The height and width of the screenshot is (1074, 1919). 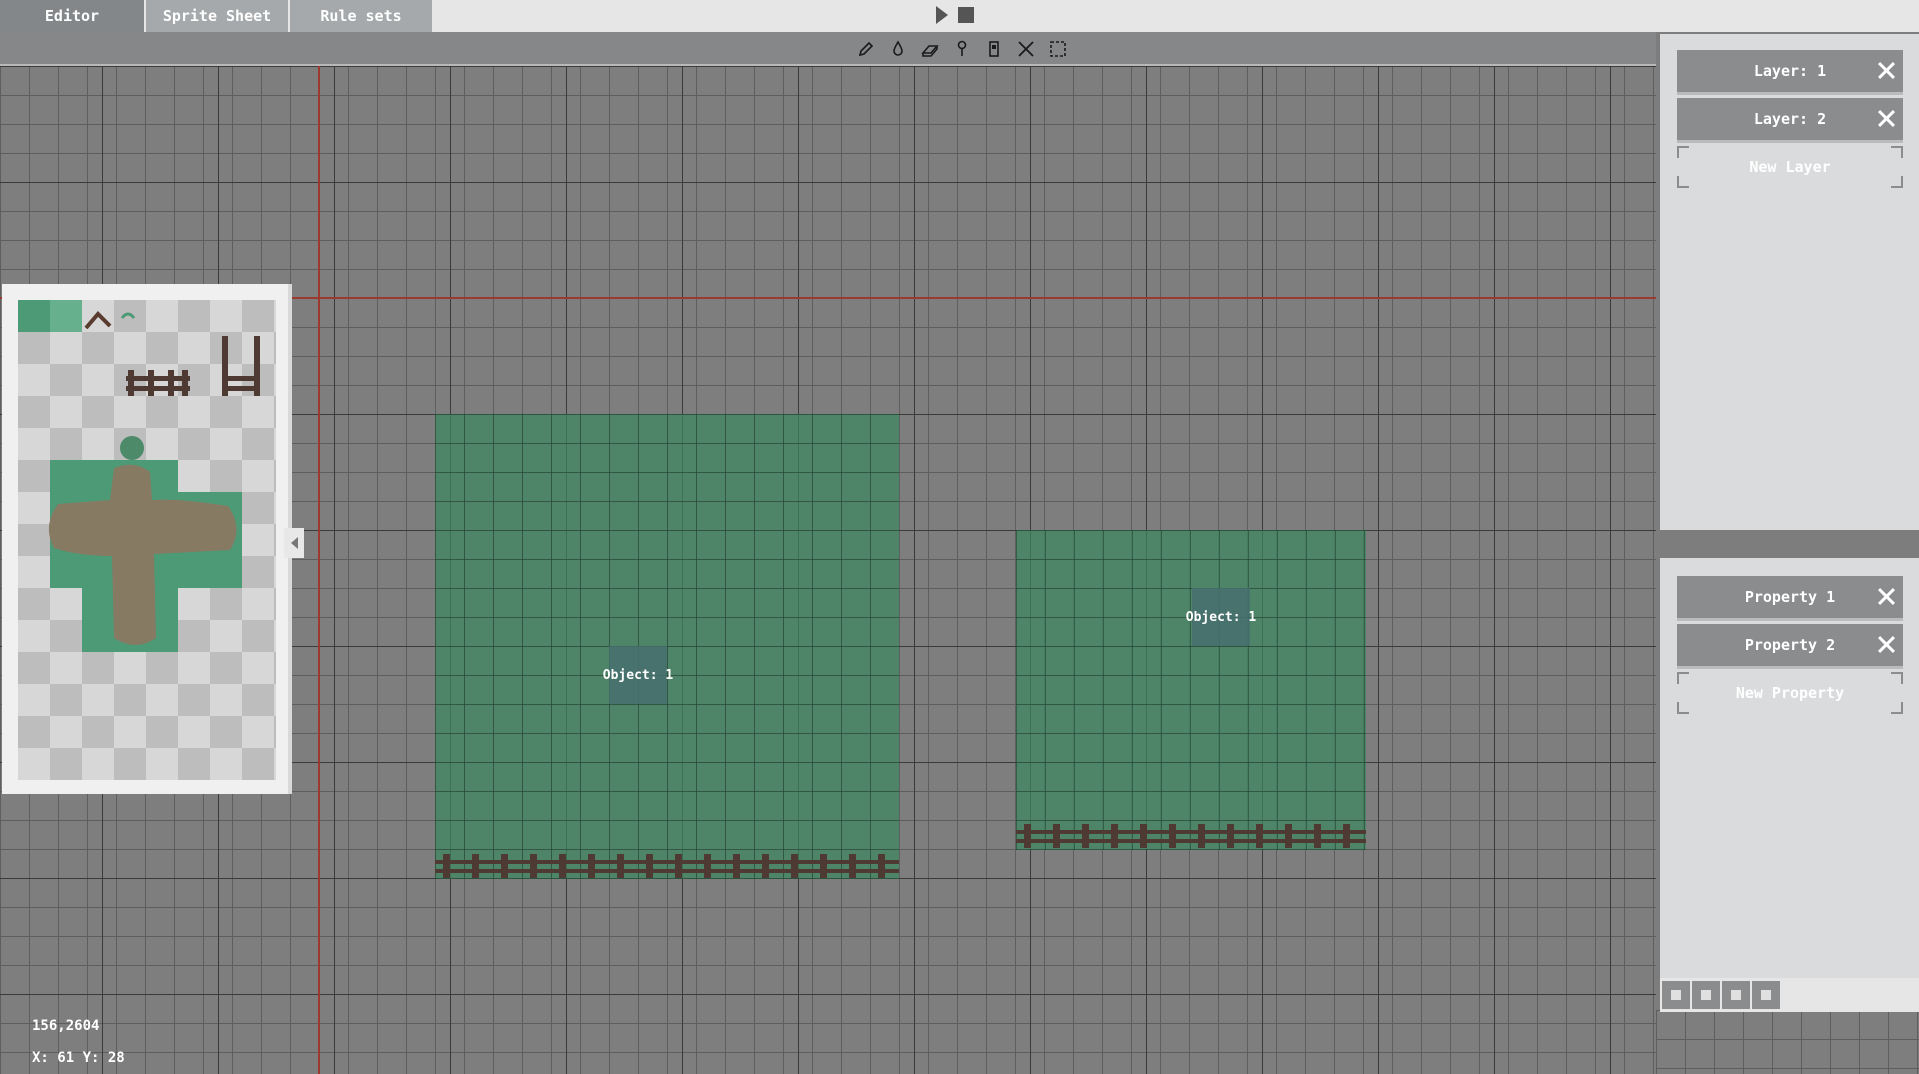 I want to click on new-layer-label: New Layer, so click(x=1790, y=167).